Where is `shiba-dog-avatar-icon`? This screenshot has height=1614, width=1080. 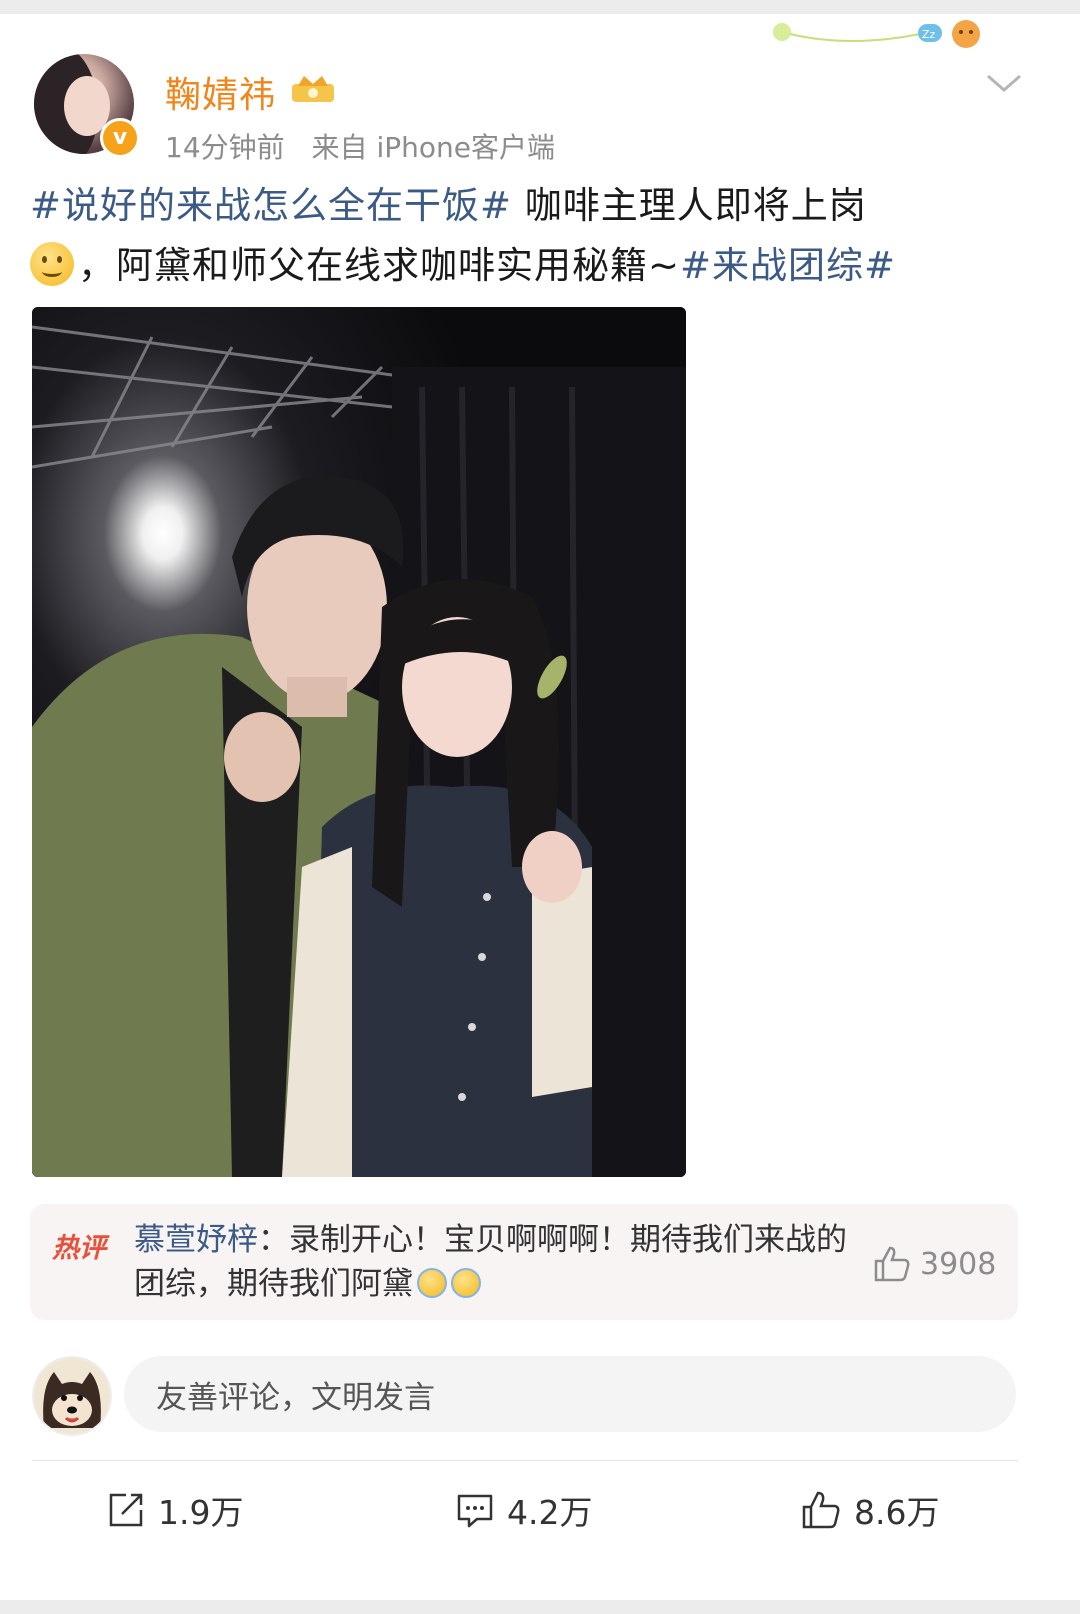 shiba-dog-avatar-icon is located at coordinates (72, 1400).